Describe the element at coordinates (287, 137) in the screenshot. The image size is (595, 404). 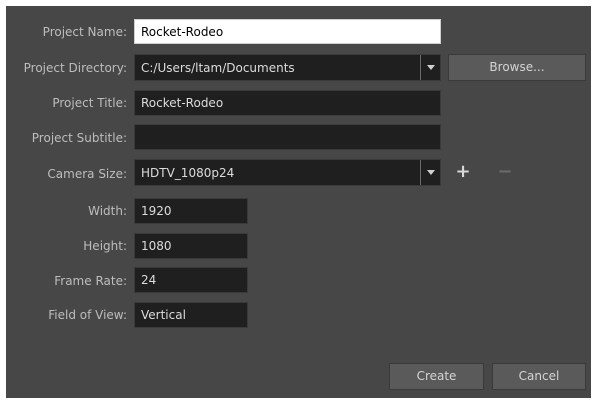
I see `project-subtitle-input` at that location.